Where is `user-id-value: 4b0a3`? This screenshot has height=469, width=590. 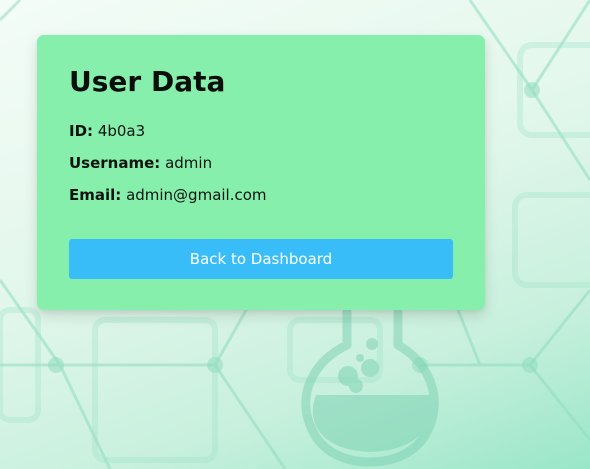 user-id-value: 4b0a3 is located at coordinates (121, 131).